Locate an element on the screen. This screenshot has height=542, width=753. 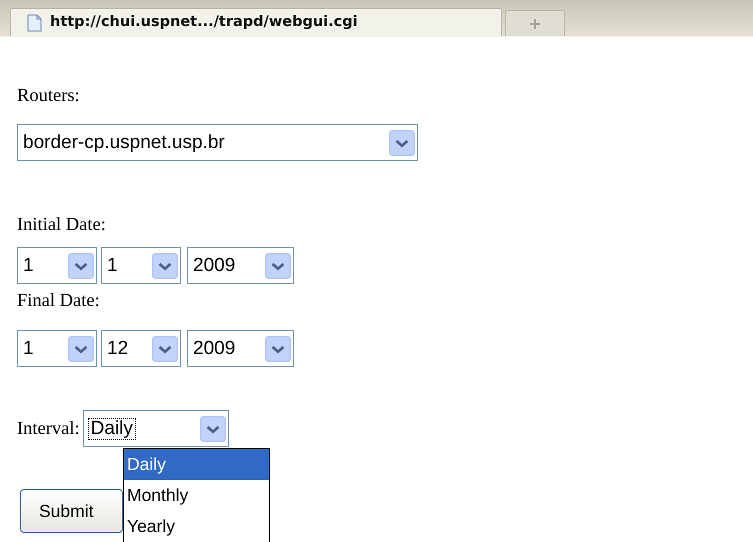
submit-button: Submit is located at coordinates (71, 511).